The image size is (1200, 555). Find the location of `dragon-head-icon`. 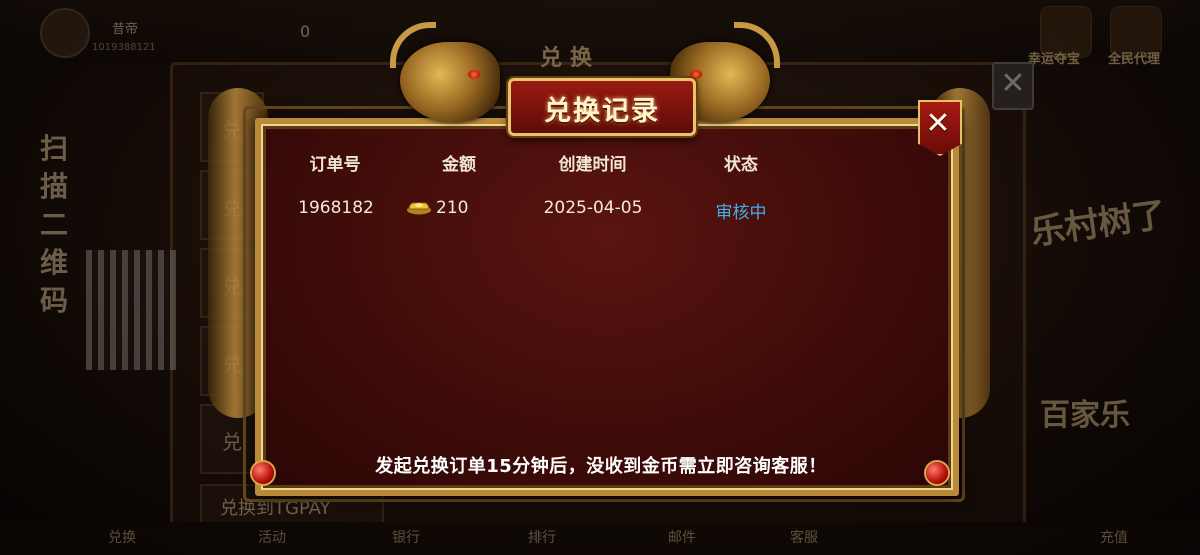

dragon-head-icon is located at coordinates (445, 77).